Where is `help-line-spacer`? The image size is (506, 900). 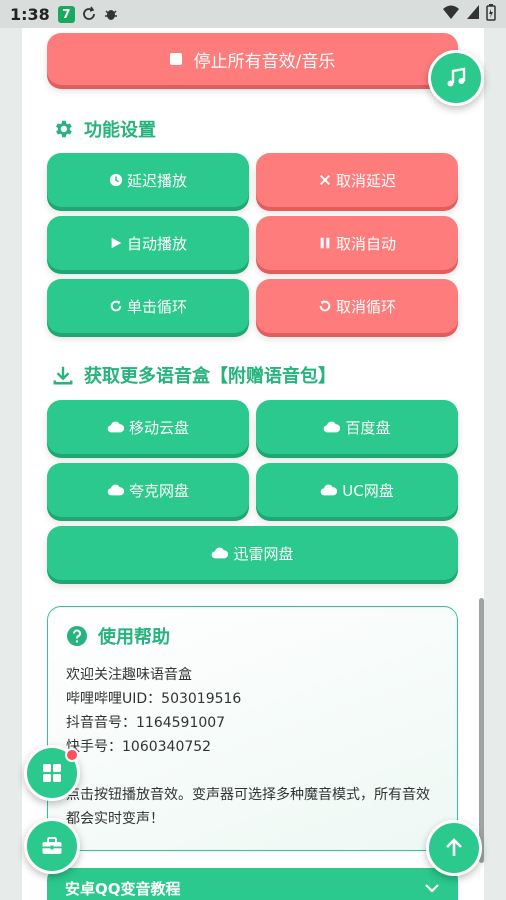
help-line-spacer is located at coordinates (252, 771).